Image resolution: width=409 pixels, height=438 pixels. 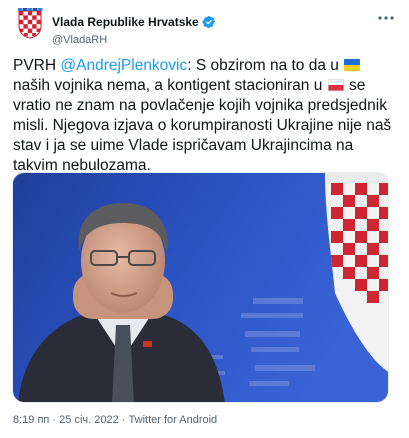 I want to click on display-name-text: Vlada Republike Hrvatske, so click(x=125, y=22).